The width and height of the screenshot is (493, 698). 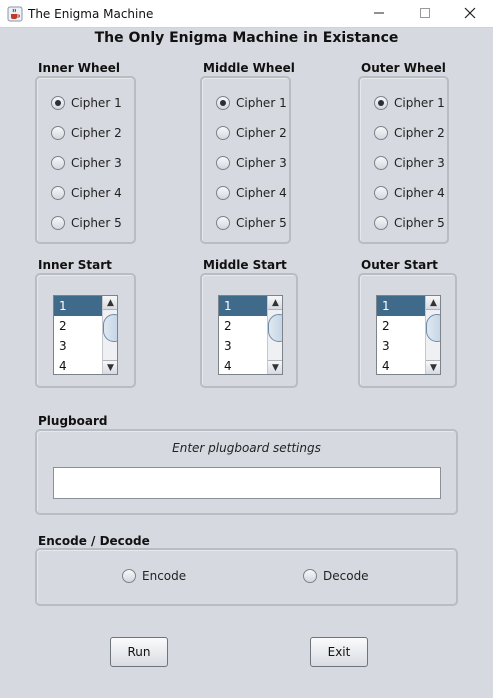 I want to click on plugboard-prompt: Enter plugboard settings, so click(x=246, y=448).